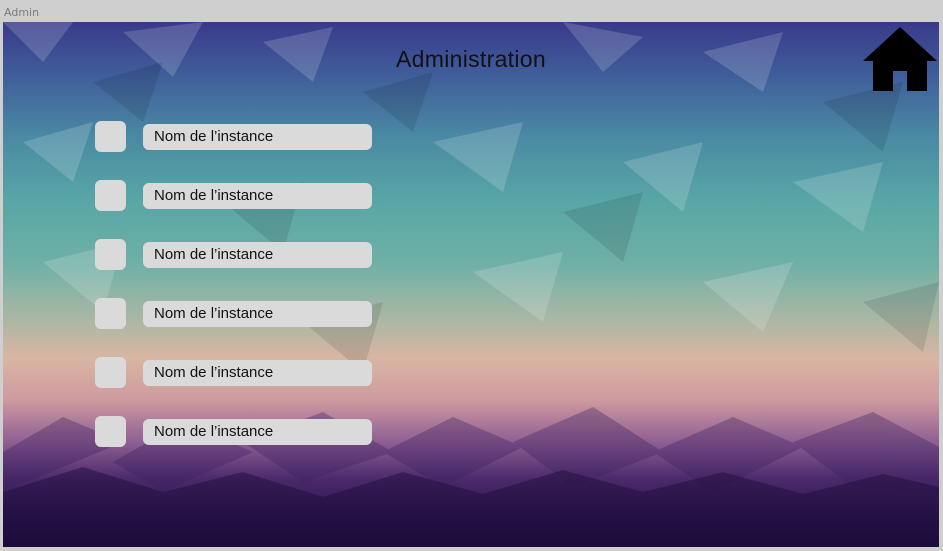  I want to click on home-icon, so click(900, 59).